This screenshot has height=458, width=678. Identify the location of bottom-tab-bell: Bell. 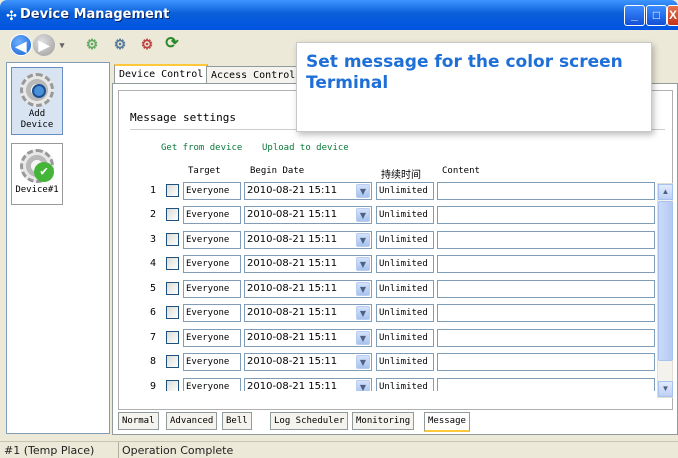
(237, 421).